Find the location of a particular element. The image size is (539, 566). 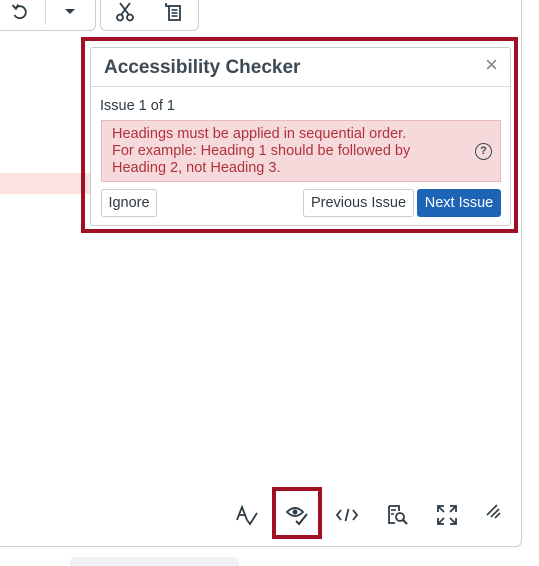

resize-handle-icon is located at coordinates (493, 511).